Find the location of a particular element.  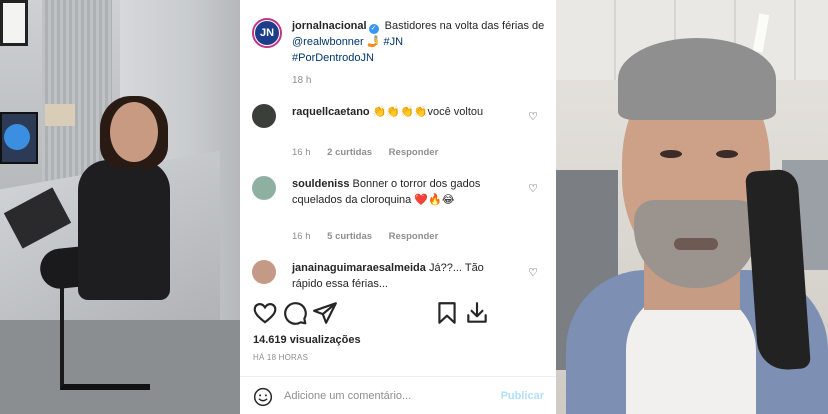

grey-hair is located at coordinates (697, 79).